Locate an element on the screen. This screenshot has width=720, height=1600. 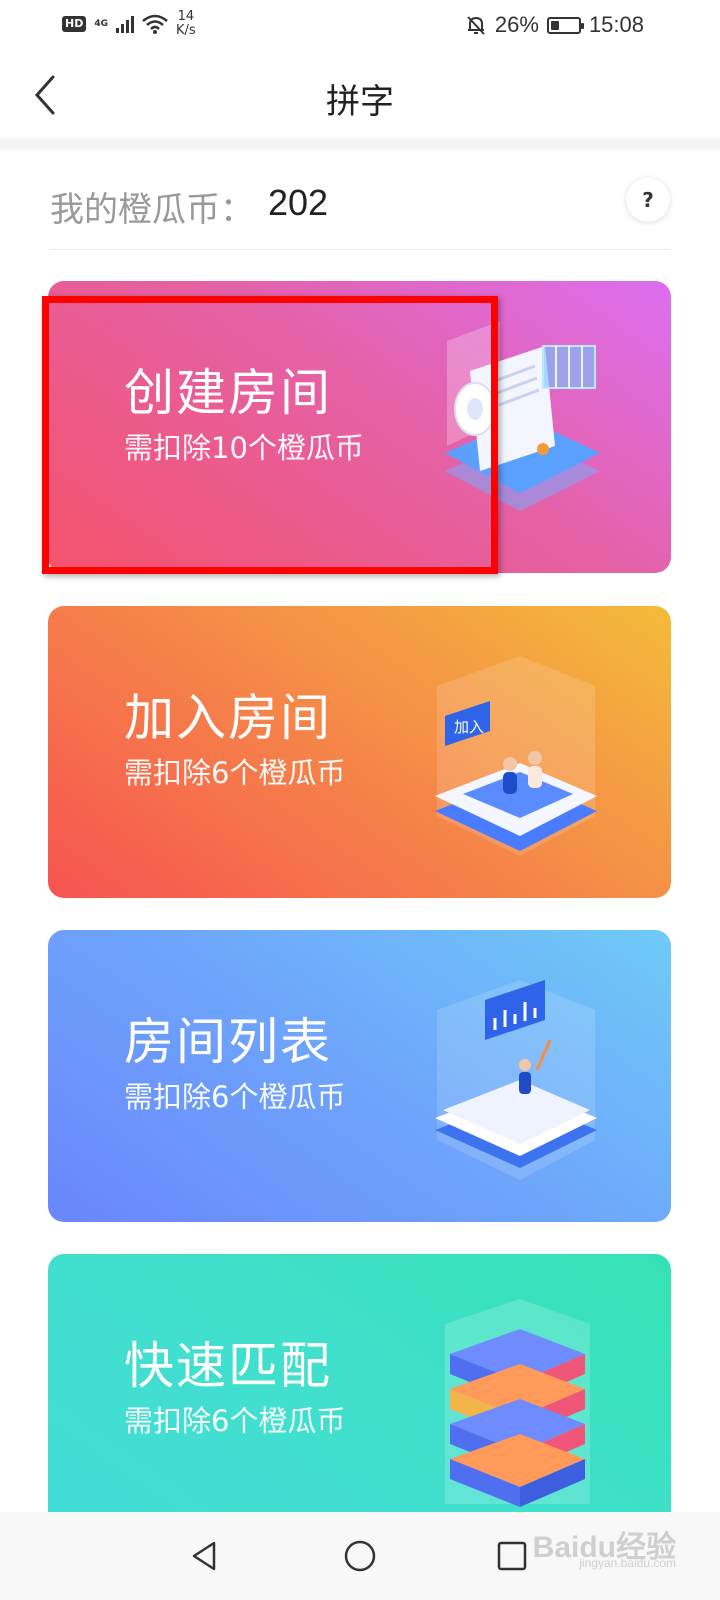
quick-match-title: 快速匹配 is located at coordinates (228, 1366).